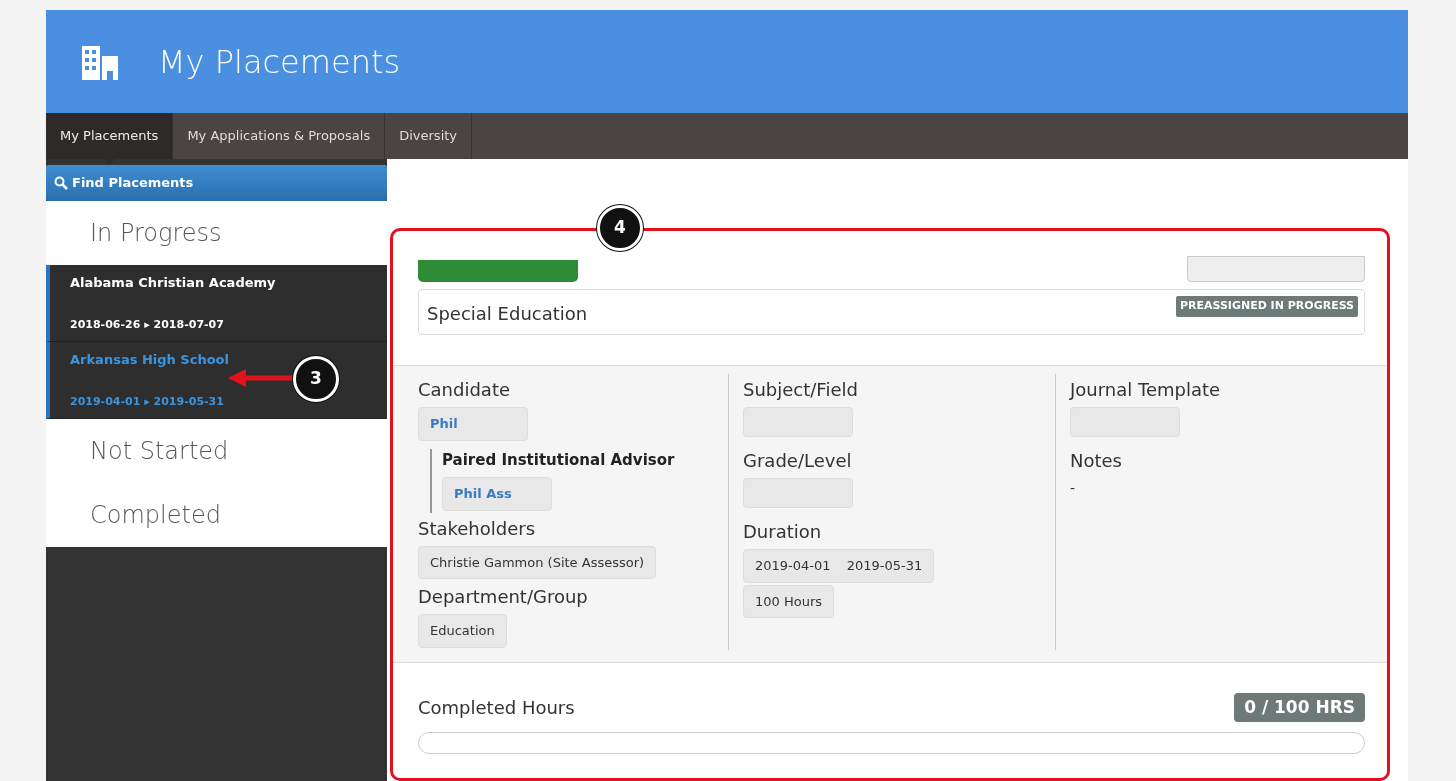 The height and width of the screenshot is (781, 1456). Describe the element at coordinates (839, 566) in the screenshot. I see `date-range-chip: 2019-04-01 2019-05-31` at that location.